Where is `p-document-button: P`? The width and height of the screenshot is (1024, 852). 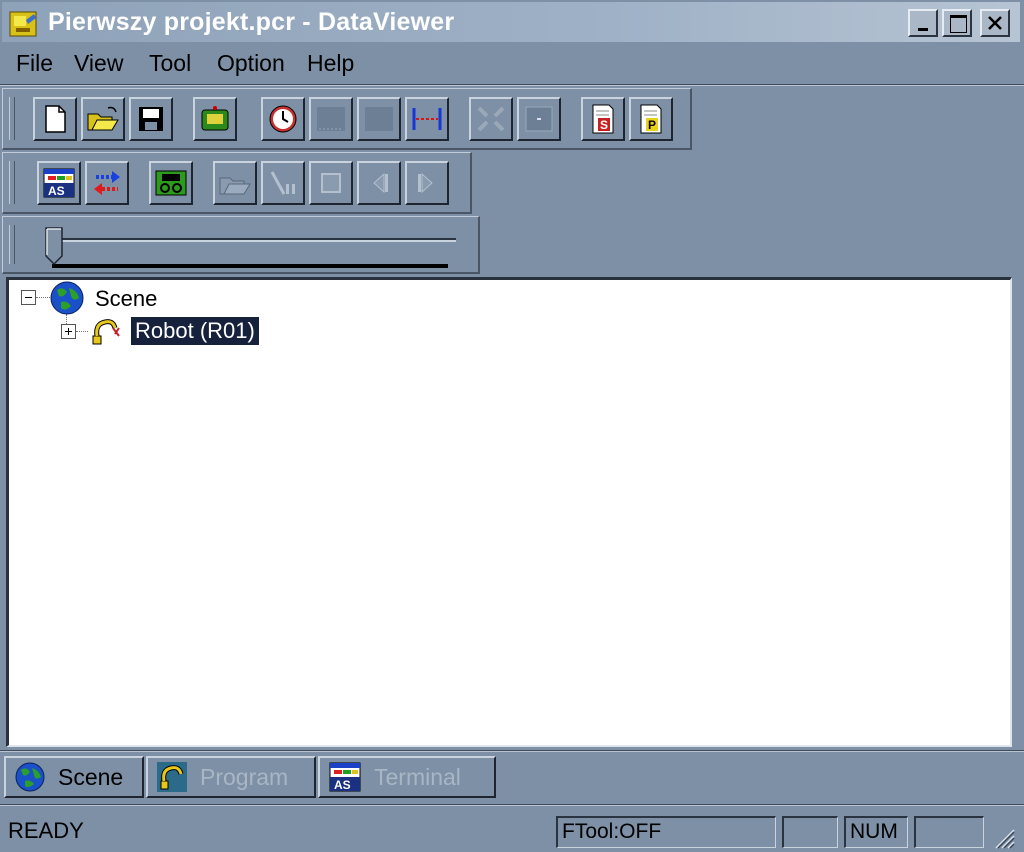 p-document-button: P is located at coordinates (651, 119).